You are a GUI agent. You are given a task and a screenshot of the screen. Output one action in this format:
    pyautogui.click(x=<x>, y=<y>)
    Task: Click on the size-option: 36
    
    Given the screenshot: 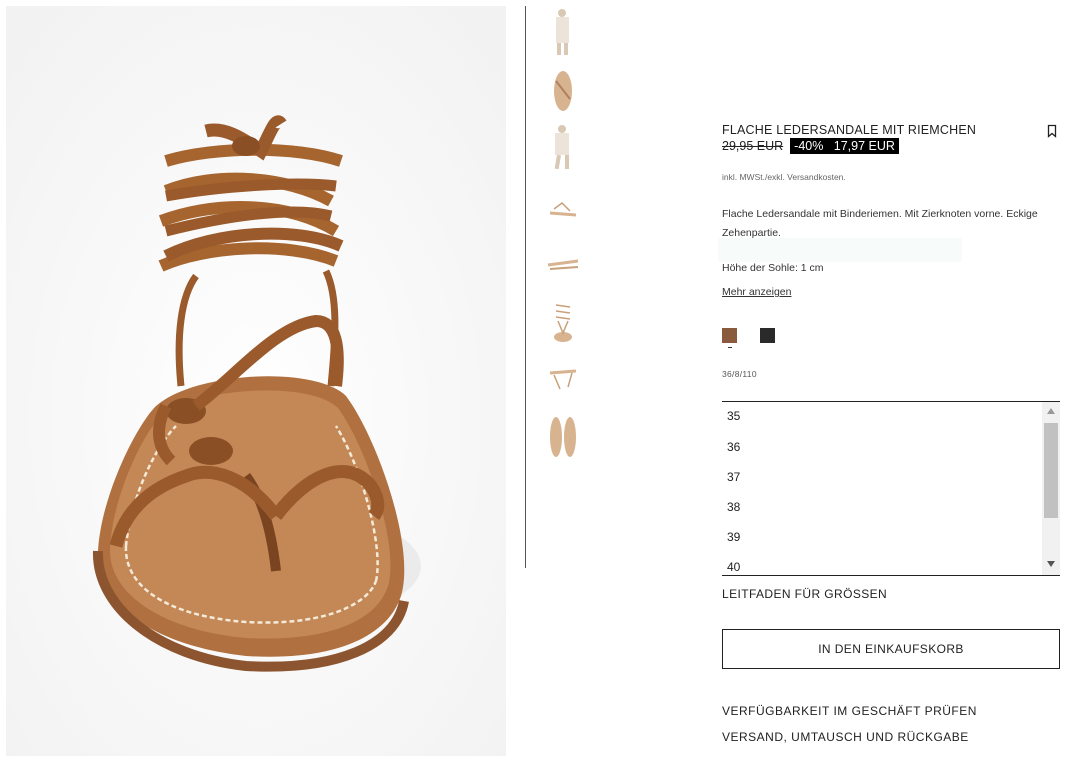 What is the action you would take?
    pyautogui.click(x=891, y=447)
    